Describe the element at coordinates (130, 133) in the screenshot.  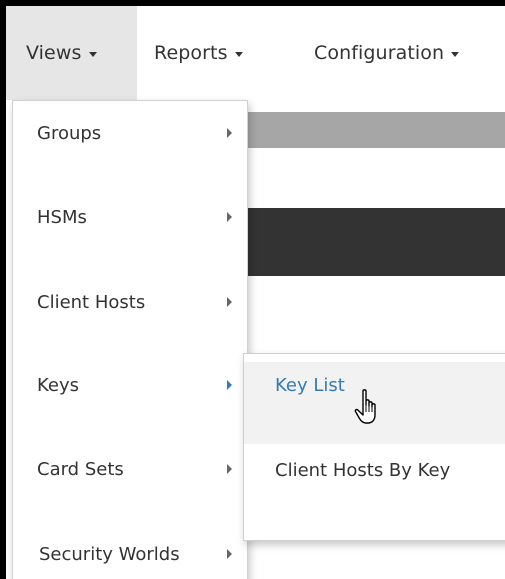
I see `menu-item-groups: Groups` at that location.